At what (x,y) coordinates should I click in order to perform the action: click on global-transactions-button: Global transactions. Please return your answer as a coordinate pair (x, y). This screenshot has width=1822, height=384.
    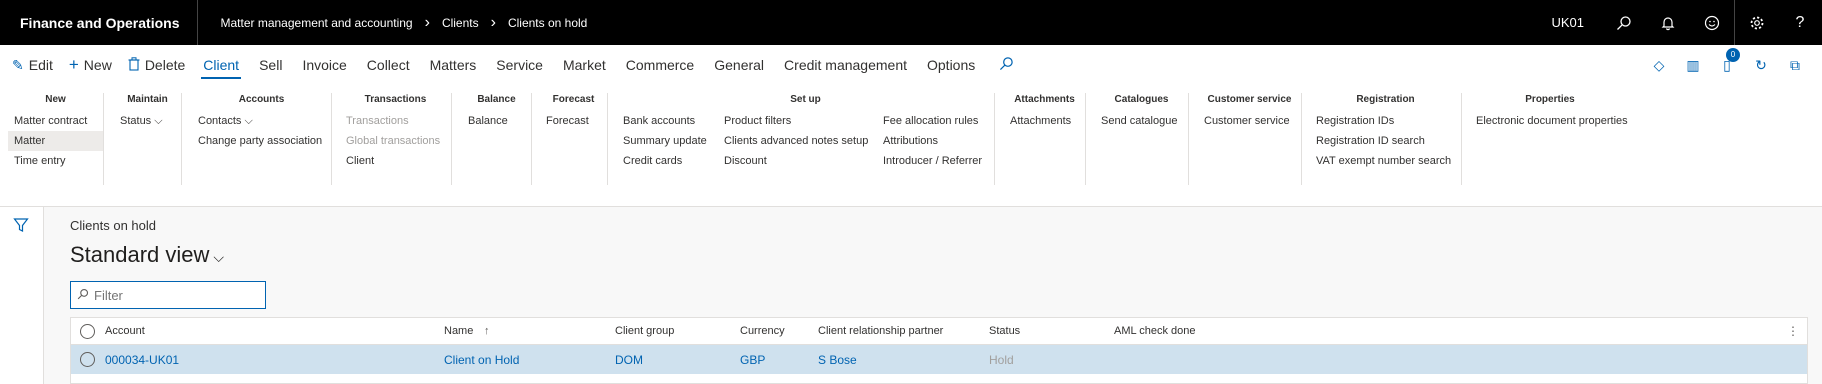
    Looking at the image, I should click on (395, 141).